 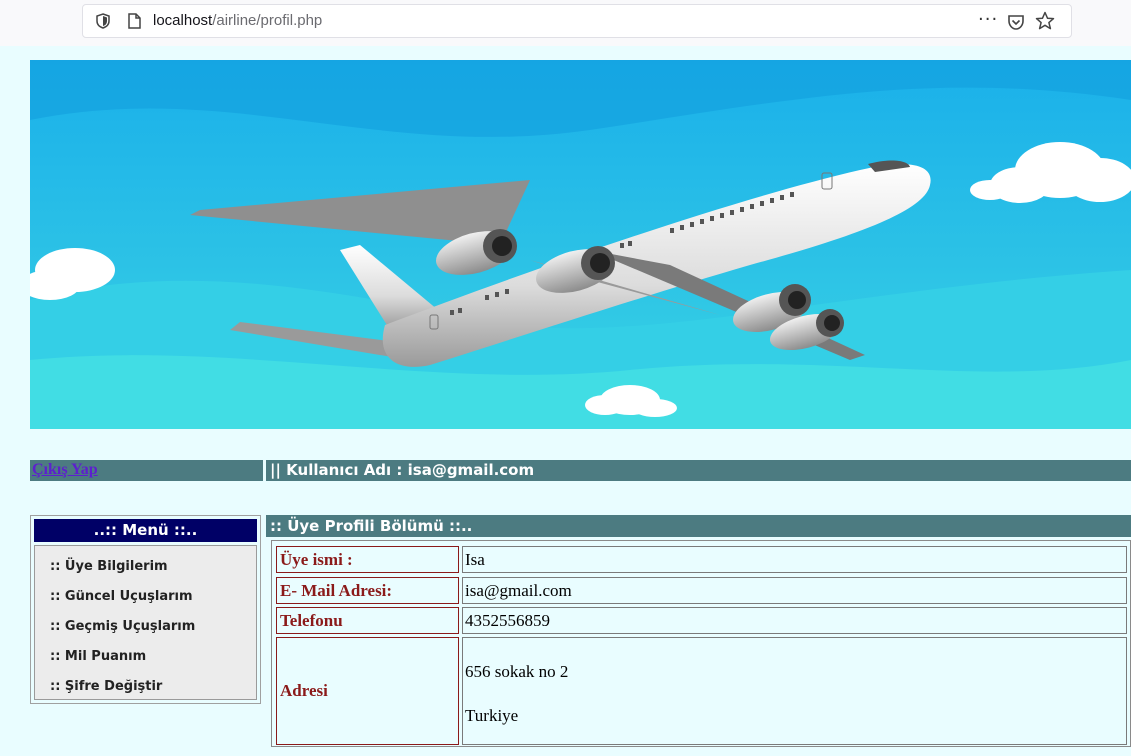 What do you see at coordinates (794, 559) in the screenshot?
I see `value-name: Isa` at bounding box center [794, 559].